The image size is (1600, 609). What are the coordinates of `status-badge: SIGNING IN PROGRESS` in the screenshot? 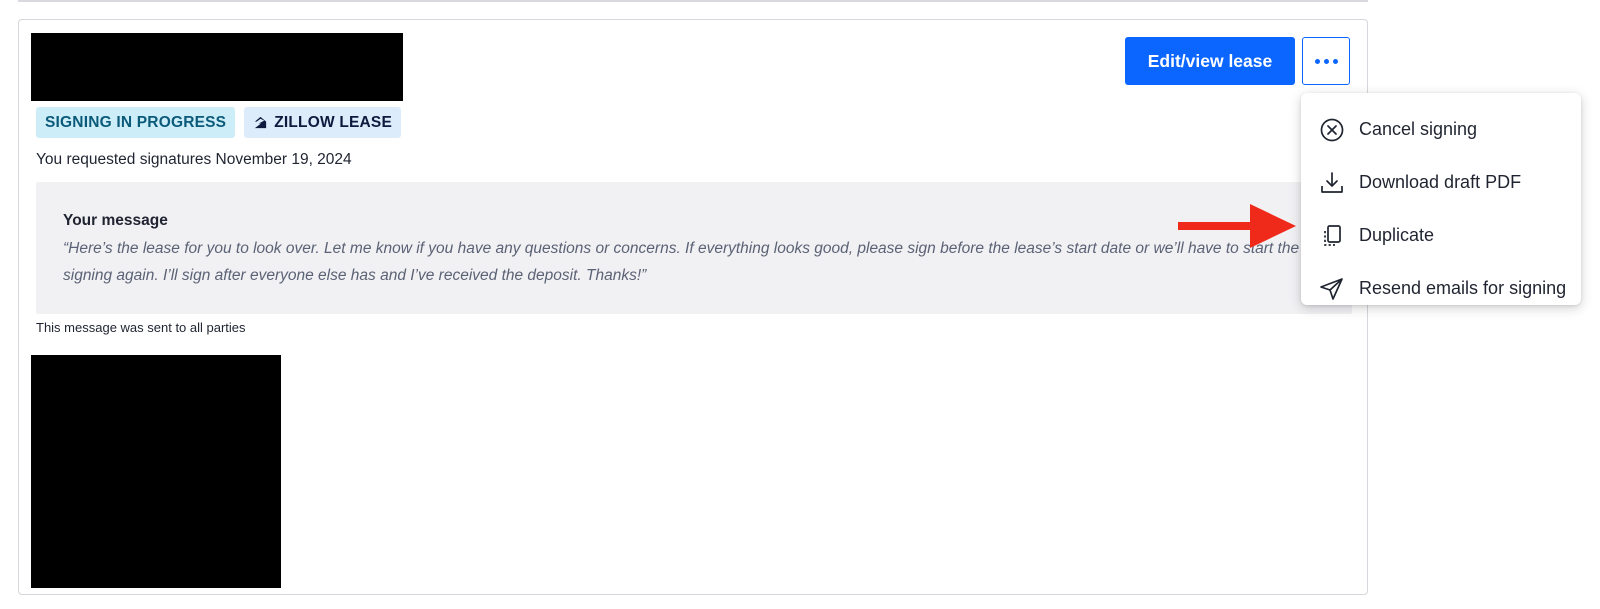 It's located at (136, 122).